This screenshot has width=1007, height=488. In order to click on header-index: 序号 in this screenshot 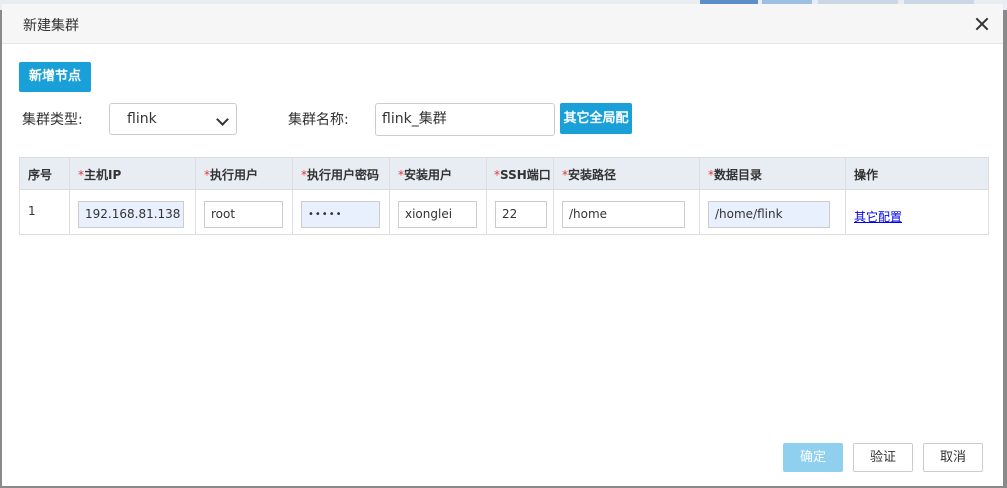, I will do `click(45, 173)`.